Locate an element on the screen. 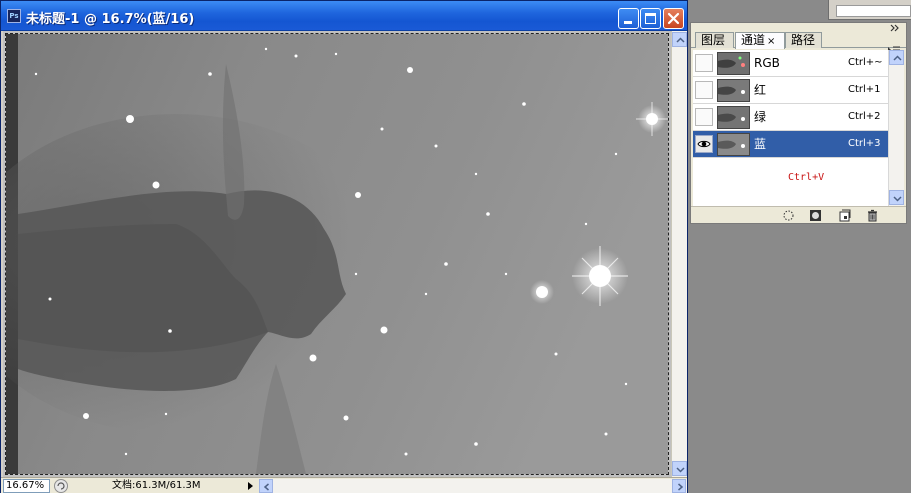 The width and height of the screenshot is (911, 493). scroll-left-button is located at coordinates (266, 486).